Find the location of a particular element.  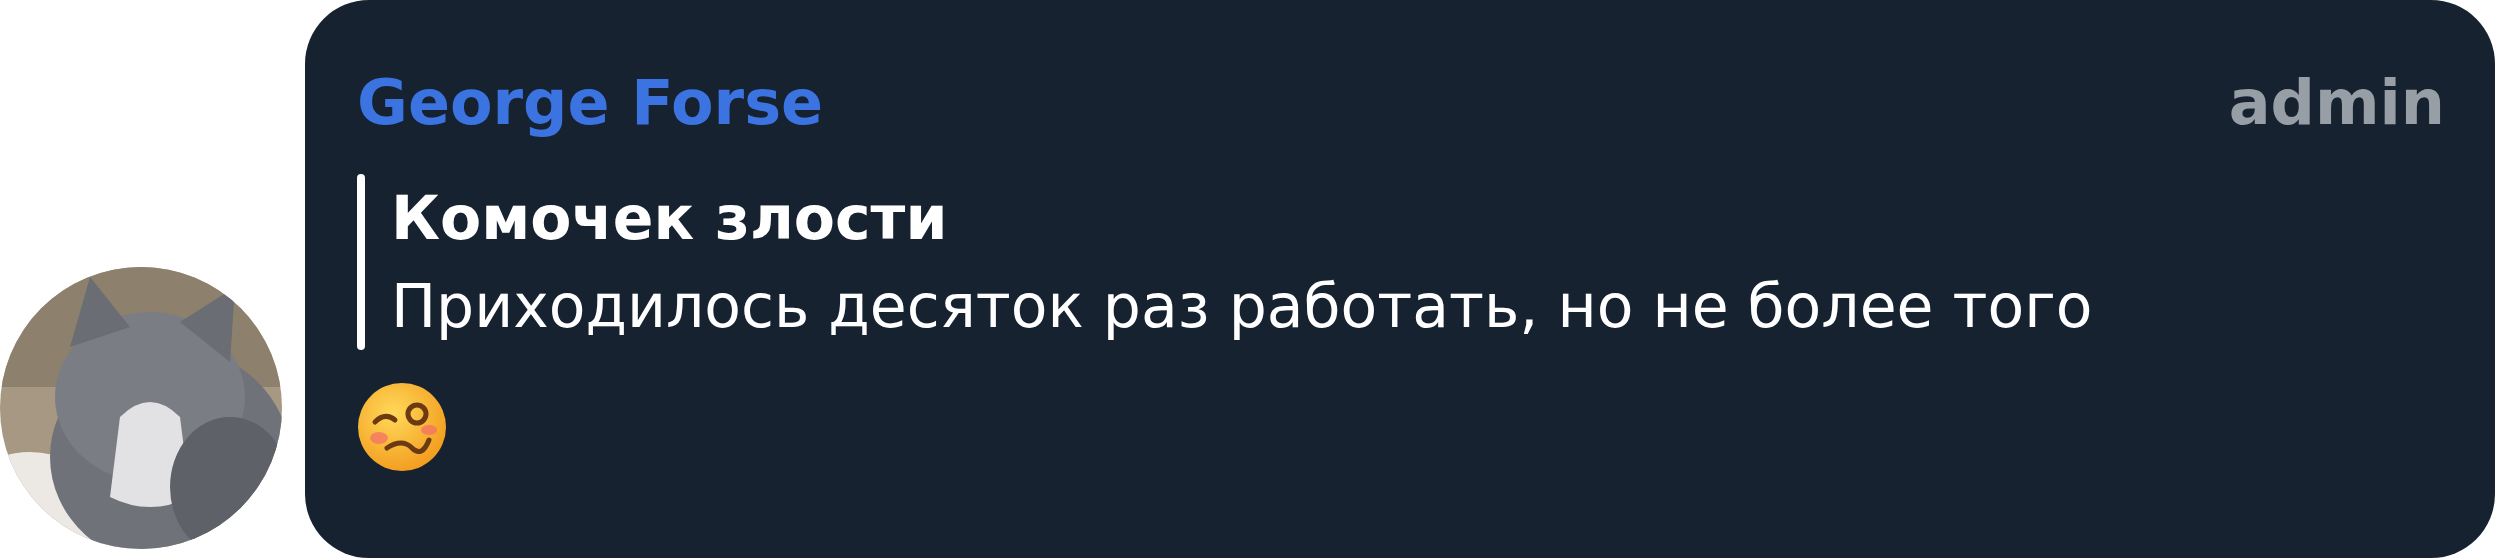

quote-text: Приходилось десяток раз работать, но не более того is located at coordinates (1242, 306).